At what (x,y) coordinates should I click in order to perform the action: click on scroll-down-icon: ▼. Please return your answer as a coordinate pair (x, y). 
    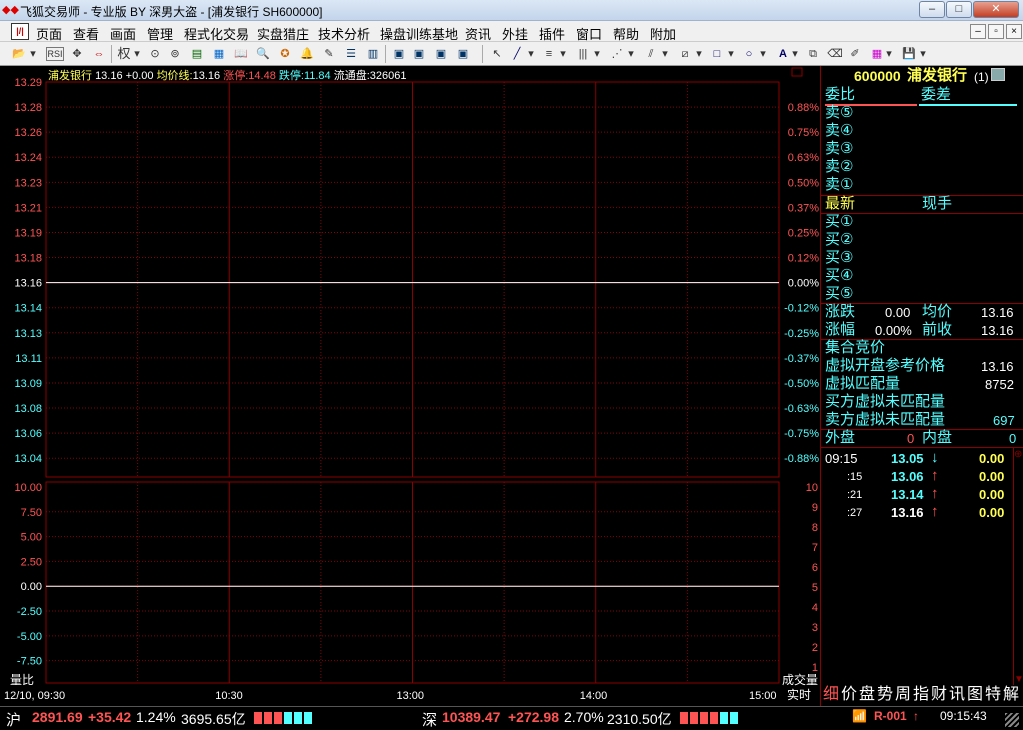
    Looking at the image, I should click on (1018, 679).